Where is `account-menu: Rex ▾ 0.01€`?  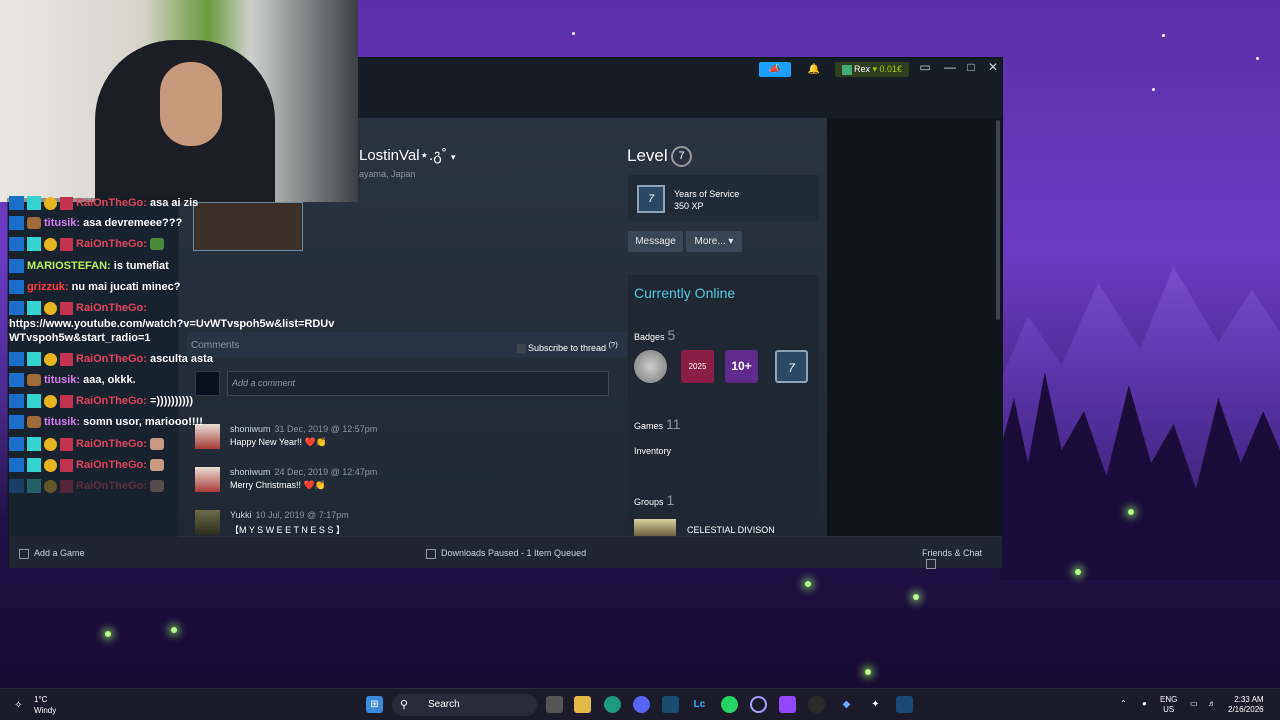
account-menu: Rex ▾ 0.01€ is located at coordinates (872, 69).